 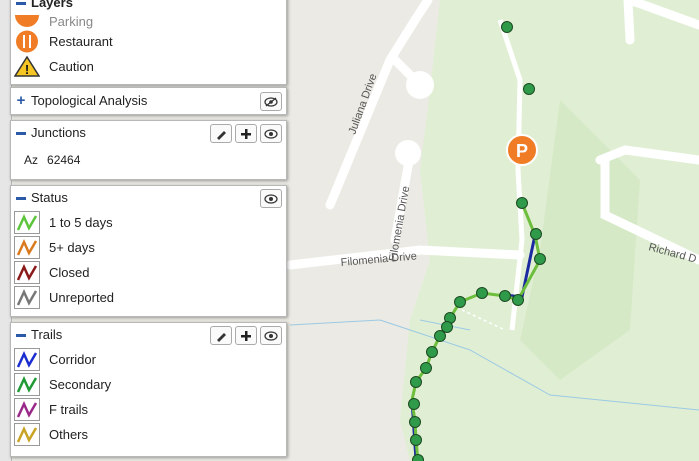 I want to click on trail-item-f-trails: F trails, so click(x=148, y=409).